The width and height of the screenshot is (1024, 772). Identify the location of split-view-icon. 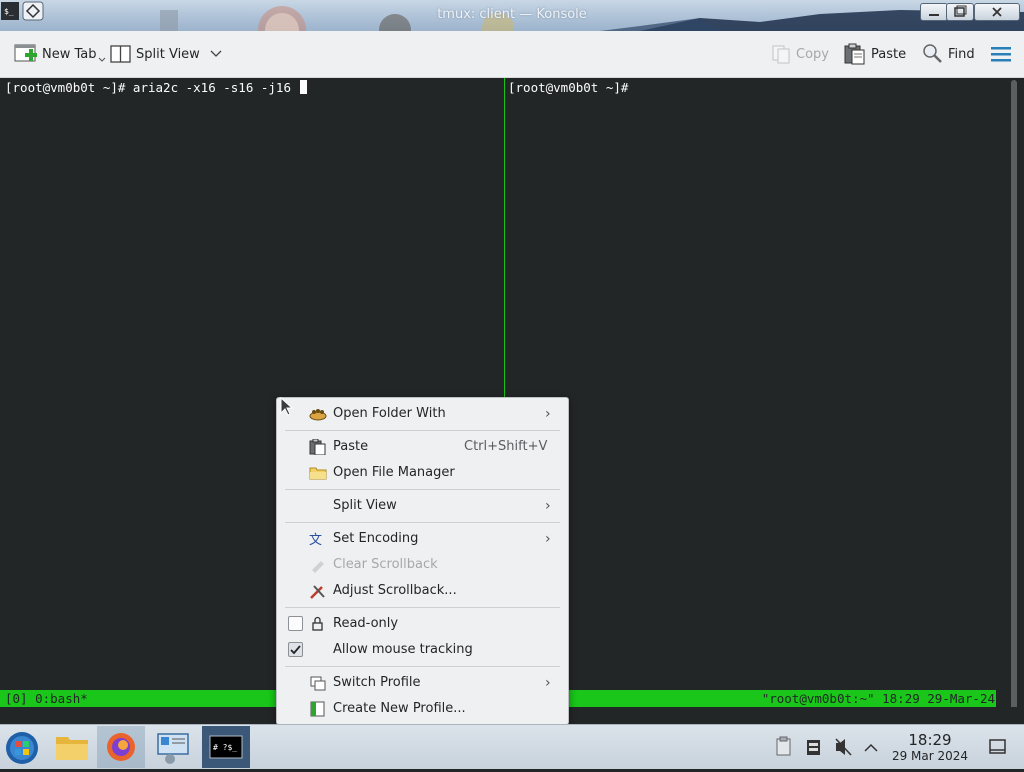
(120, 54).